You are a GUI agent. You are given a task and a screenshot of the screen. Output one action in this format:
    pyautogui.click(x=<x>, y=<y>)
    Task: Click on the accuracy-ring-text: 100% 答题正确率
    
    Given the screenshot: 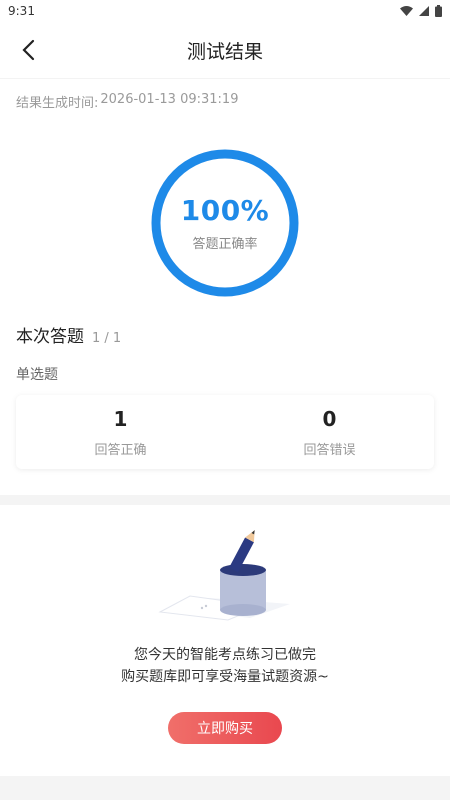 What is the action you would take?
    pyautogui.click(x=225, y=223)
    